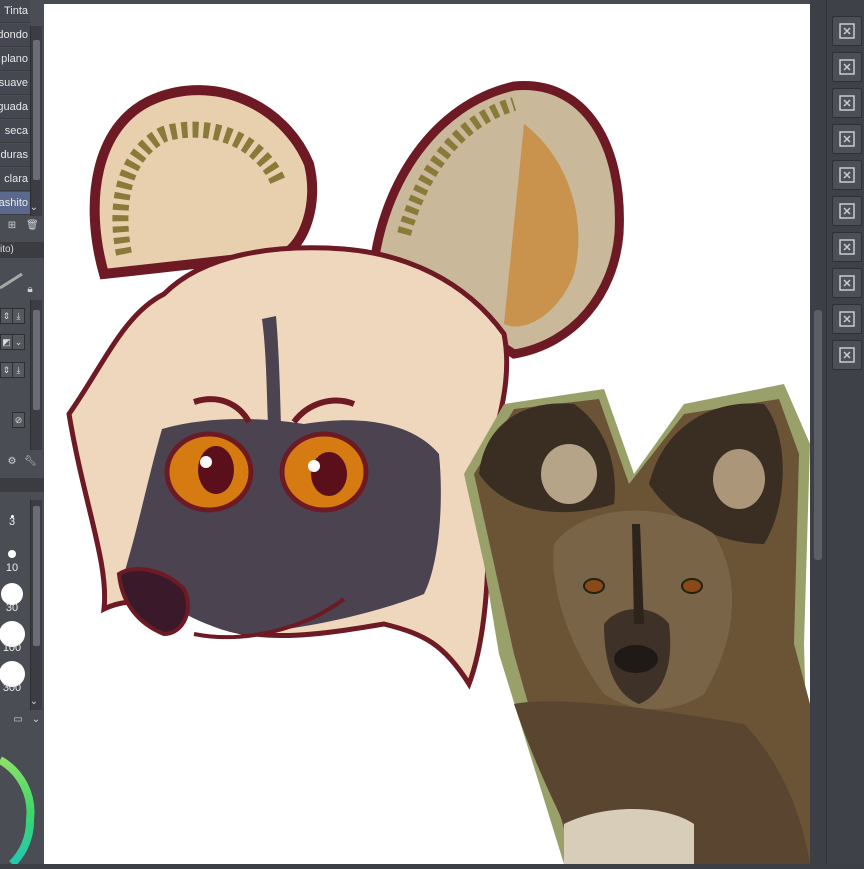 The image size is (864, 869). What do you see at coordinates (845, 432) in the screenshot?
I see `command-bar` at bounding box center [845, 432].